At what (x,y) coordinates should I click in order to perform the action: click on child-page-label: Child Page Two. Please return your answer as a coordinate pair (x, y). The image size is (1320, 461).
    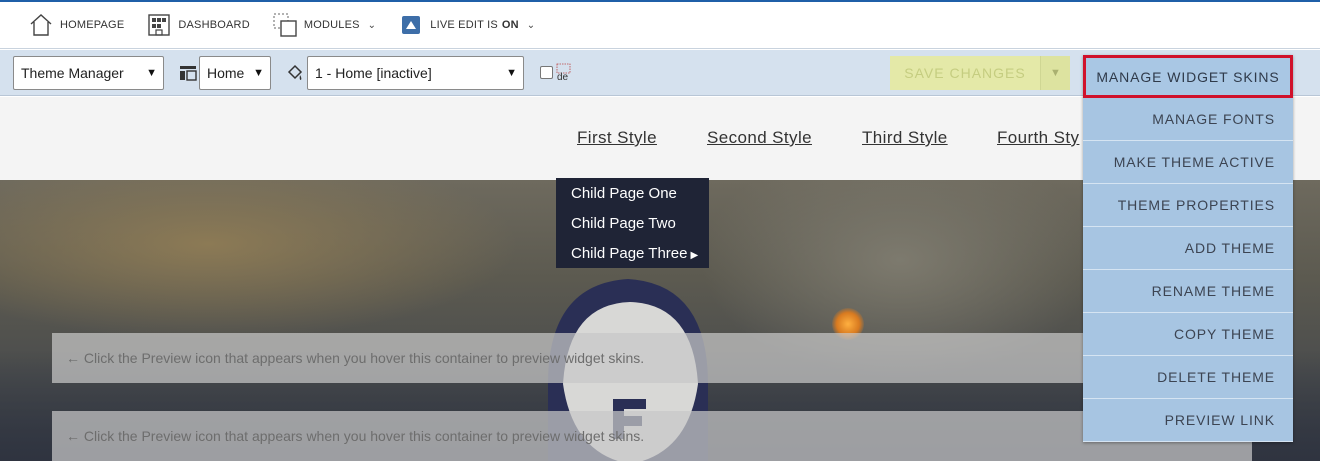
    Looking at the image, I should click on (623, 223).